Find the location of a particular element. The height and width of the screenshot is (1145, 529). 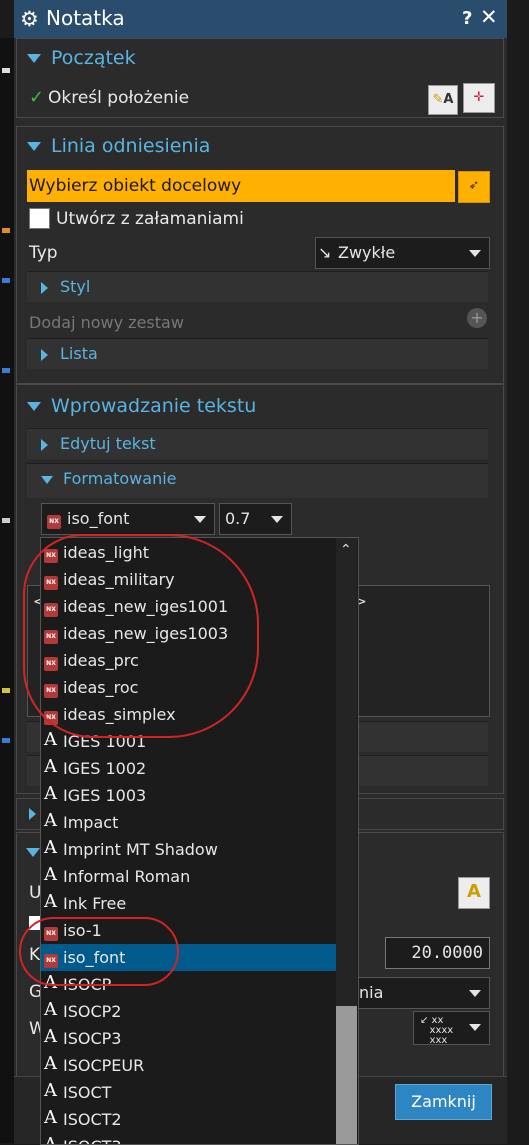

leader-target-icon: ➶ is located at coordinates (474, 187).